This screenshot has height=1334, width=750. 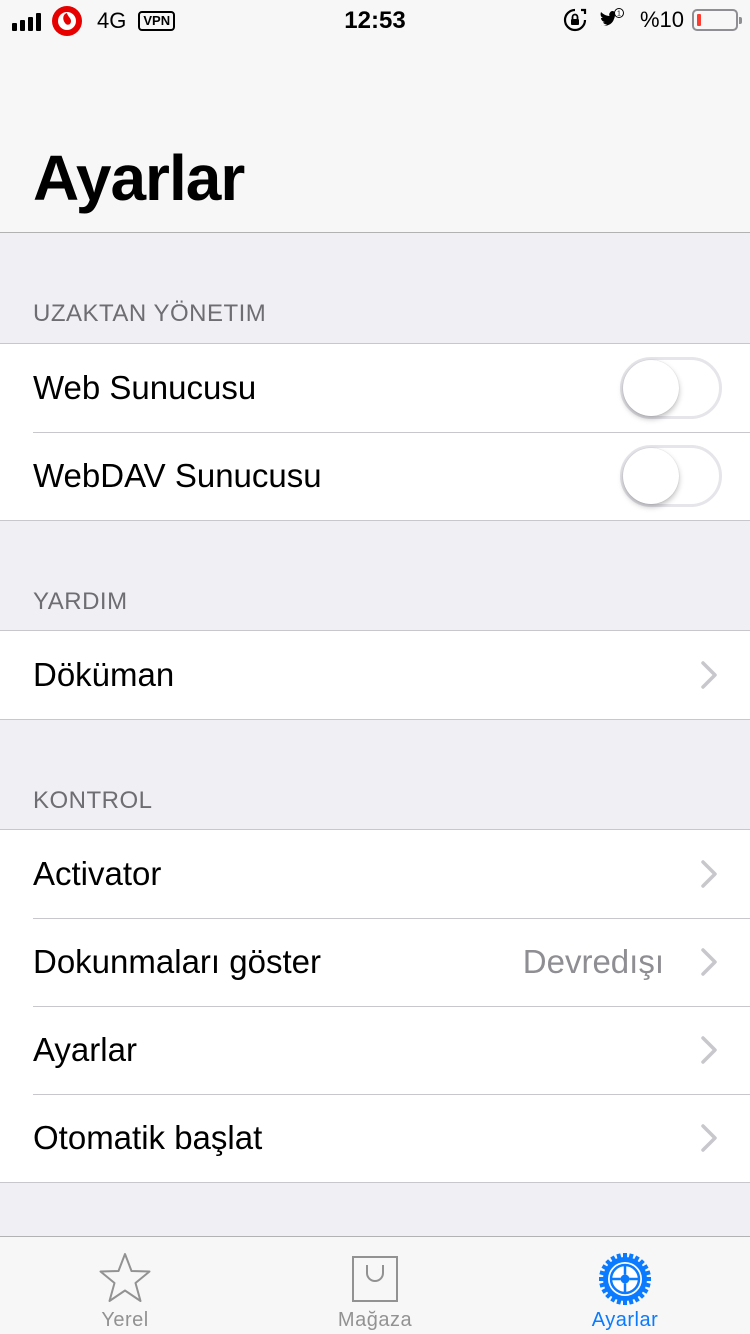 What do you see at coordinates (125, 1320) in the screenshot?
I see `tab-local-label: Yerel` at bounding box center [125, 1320].